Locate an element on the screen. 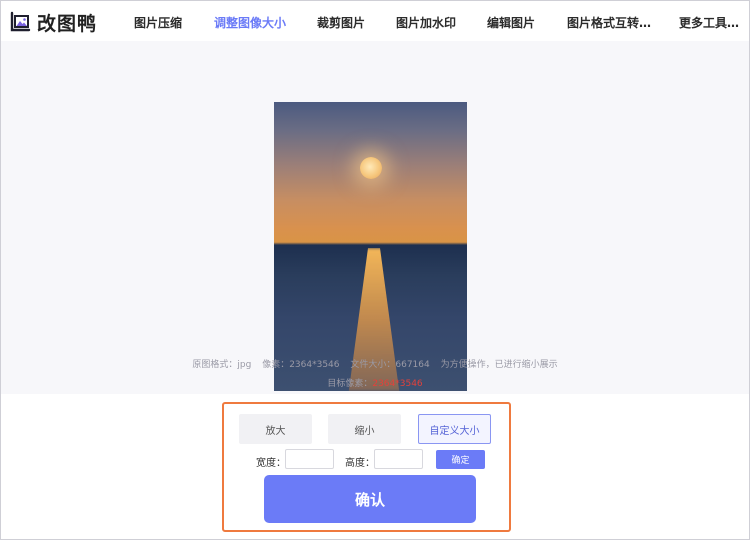  confirm-button: 确认 is located at coordinates (370, 499).